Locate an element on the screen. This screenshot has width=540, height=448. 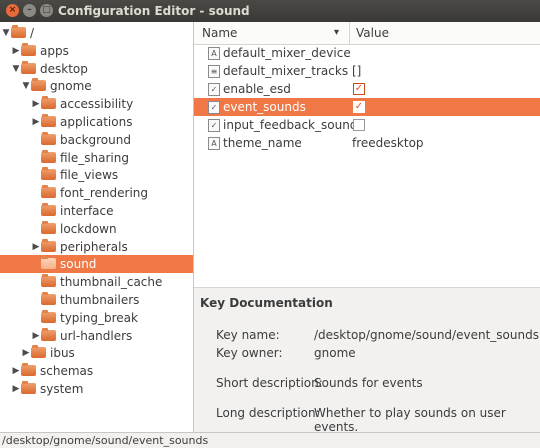
tree-item-label: / is located at coordinates (32, 33).